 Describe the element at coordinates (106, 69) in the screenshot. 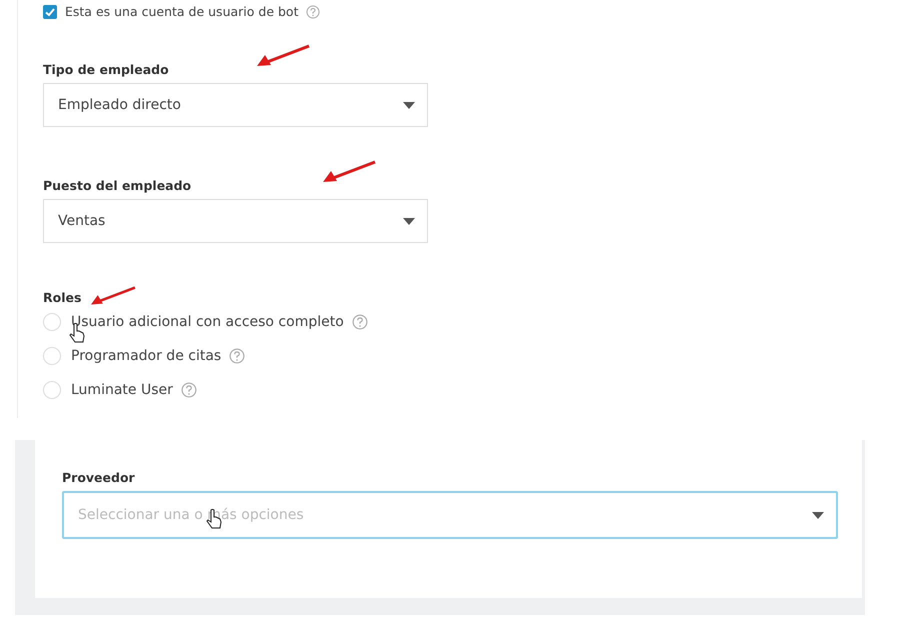

I see `field-label: Tipo de empleado` at that location.